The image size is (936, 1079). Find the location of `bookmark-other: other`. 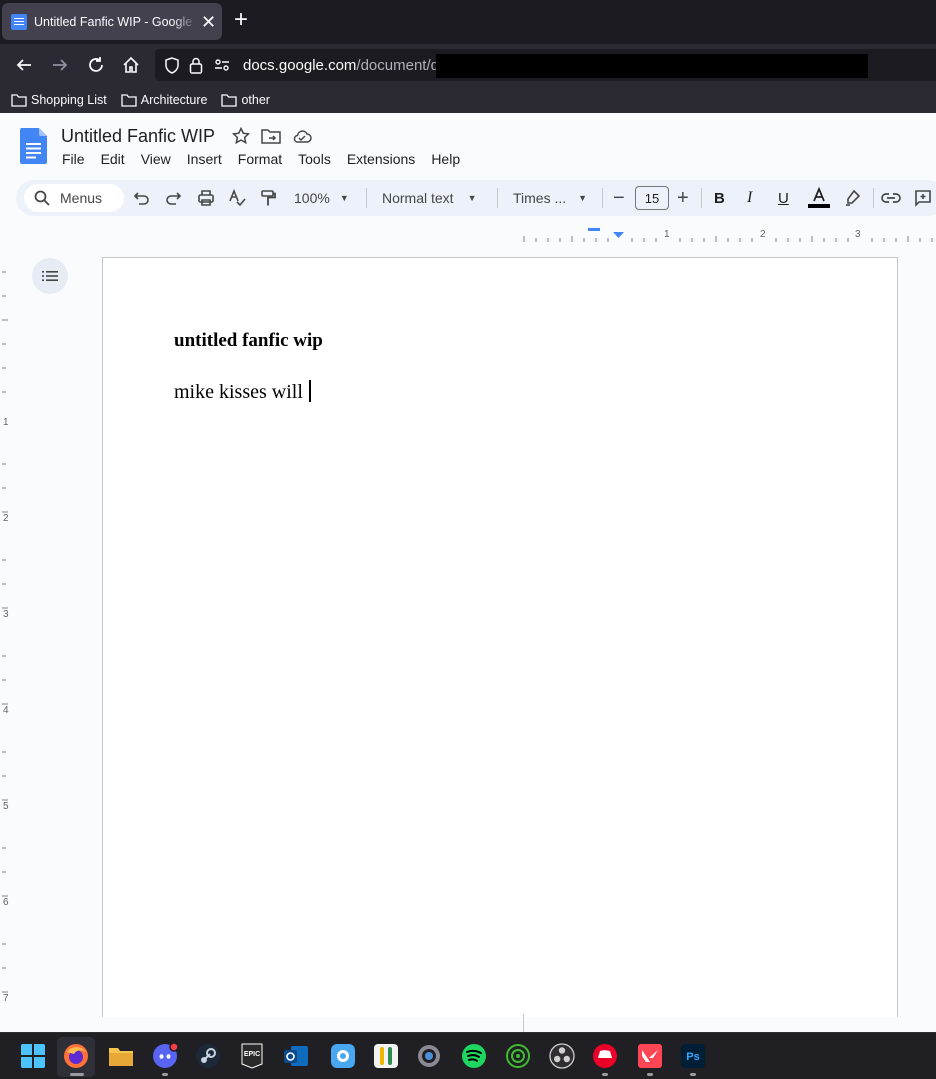

bookmark-other: other is located at coordinates (245, 100).